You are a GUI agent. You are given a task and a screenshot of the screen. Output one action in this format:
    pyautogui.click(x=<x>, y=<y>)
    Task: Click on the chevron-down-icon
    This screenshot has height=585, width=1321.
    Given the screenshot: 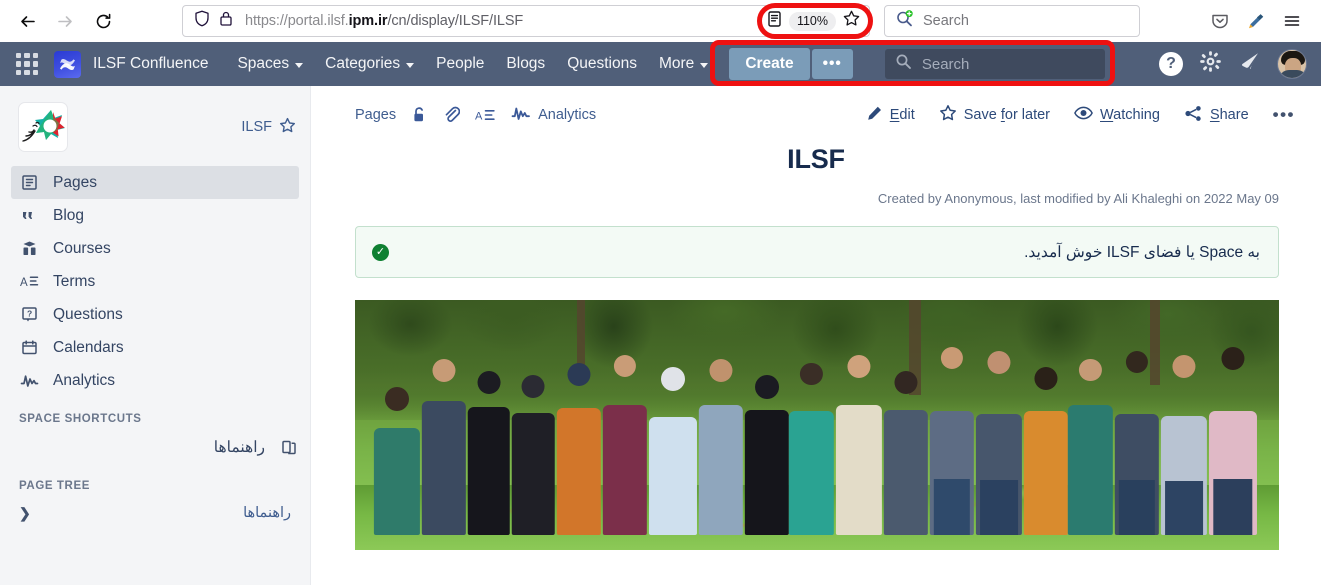 What is the action you would take?
    pyautogui.click(x=704, y=65)
    